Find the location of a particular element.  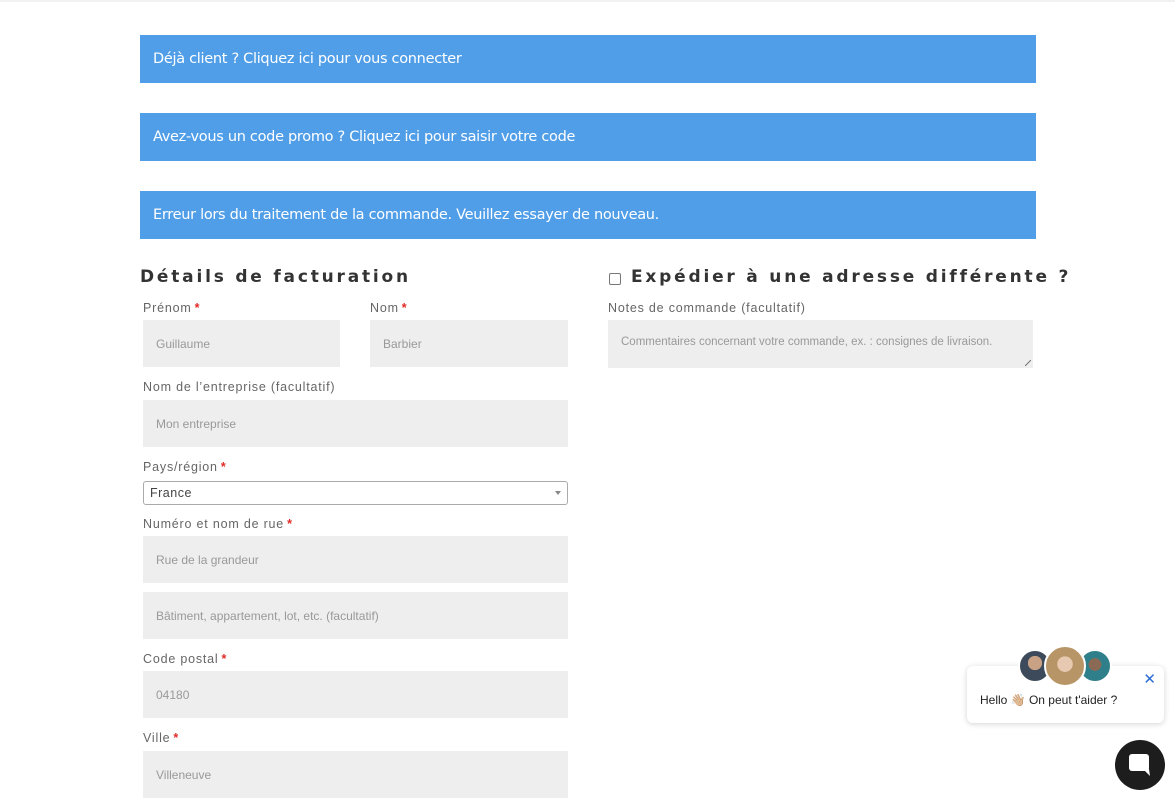

postcode-label: Code postal * is located at coordinates (185, 659).